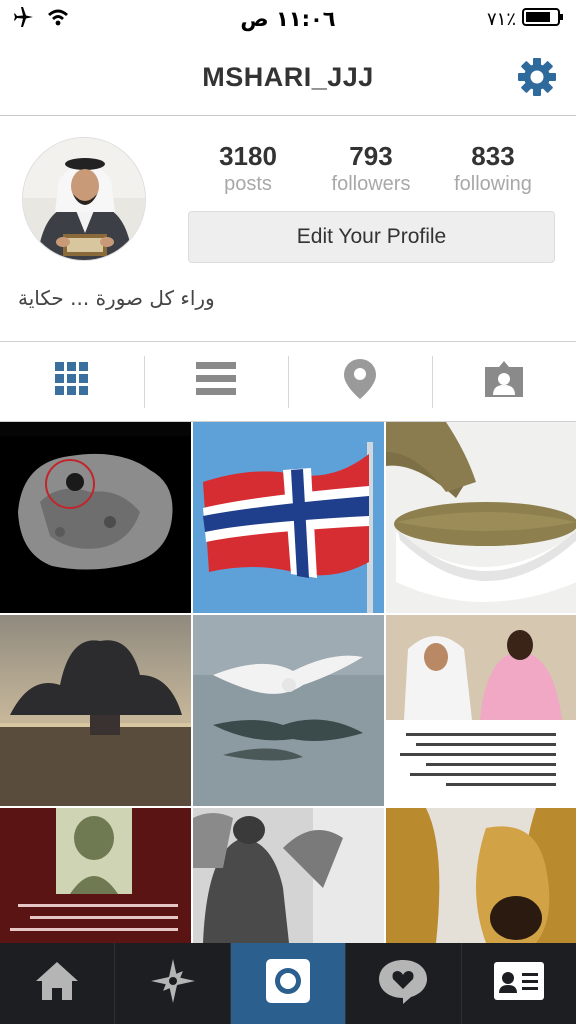  I want to click on bottom-navigation, so click(288, 983).